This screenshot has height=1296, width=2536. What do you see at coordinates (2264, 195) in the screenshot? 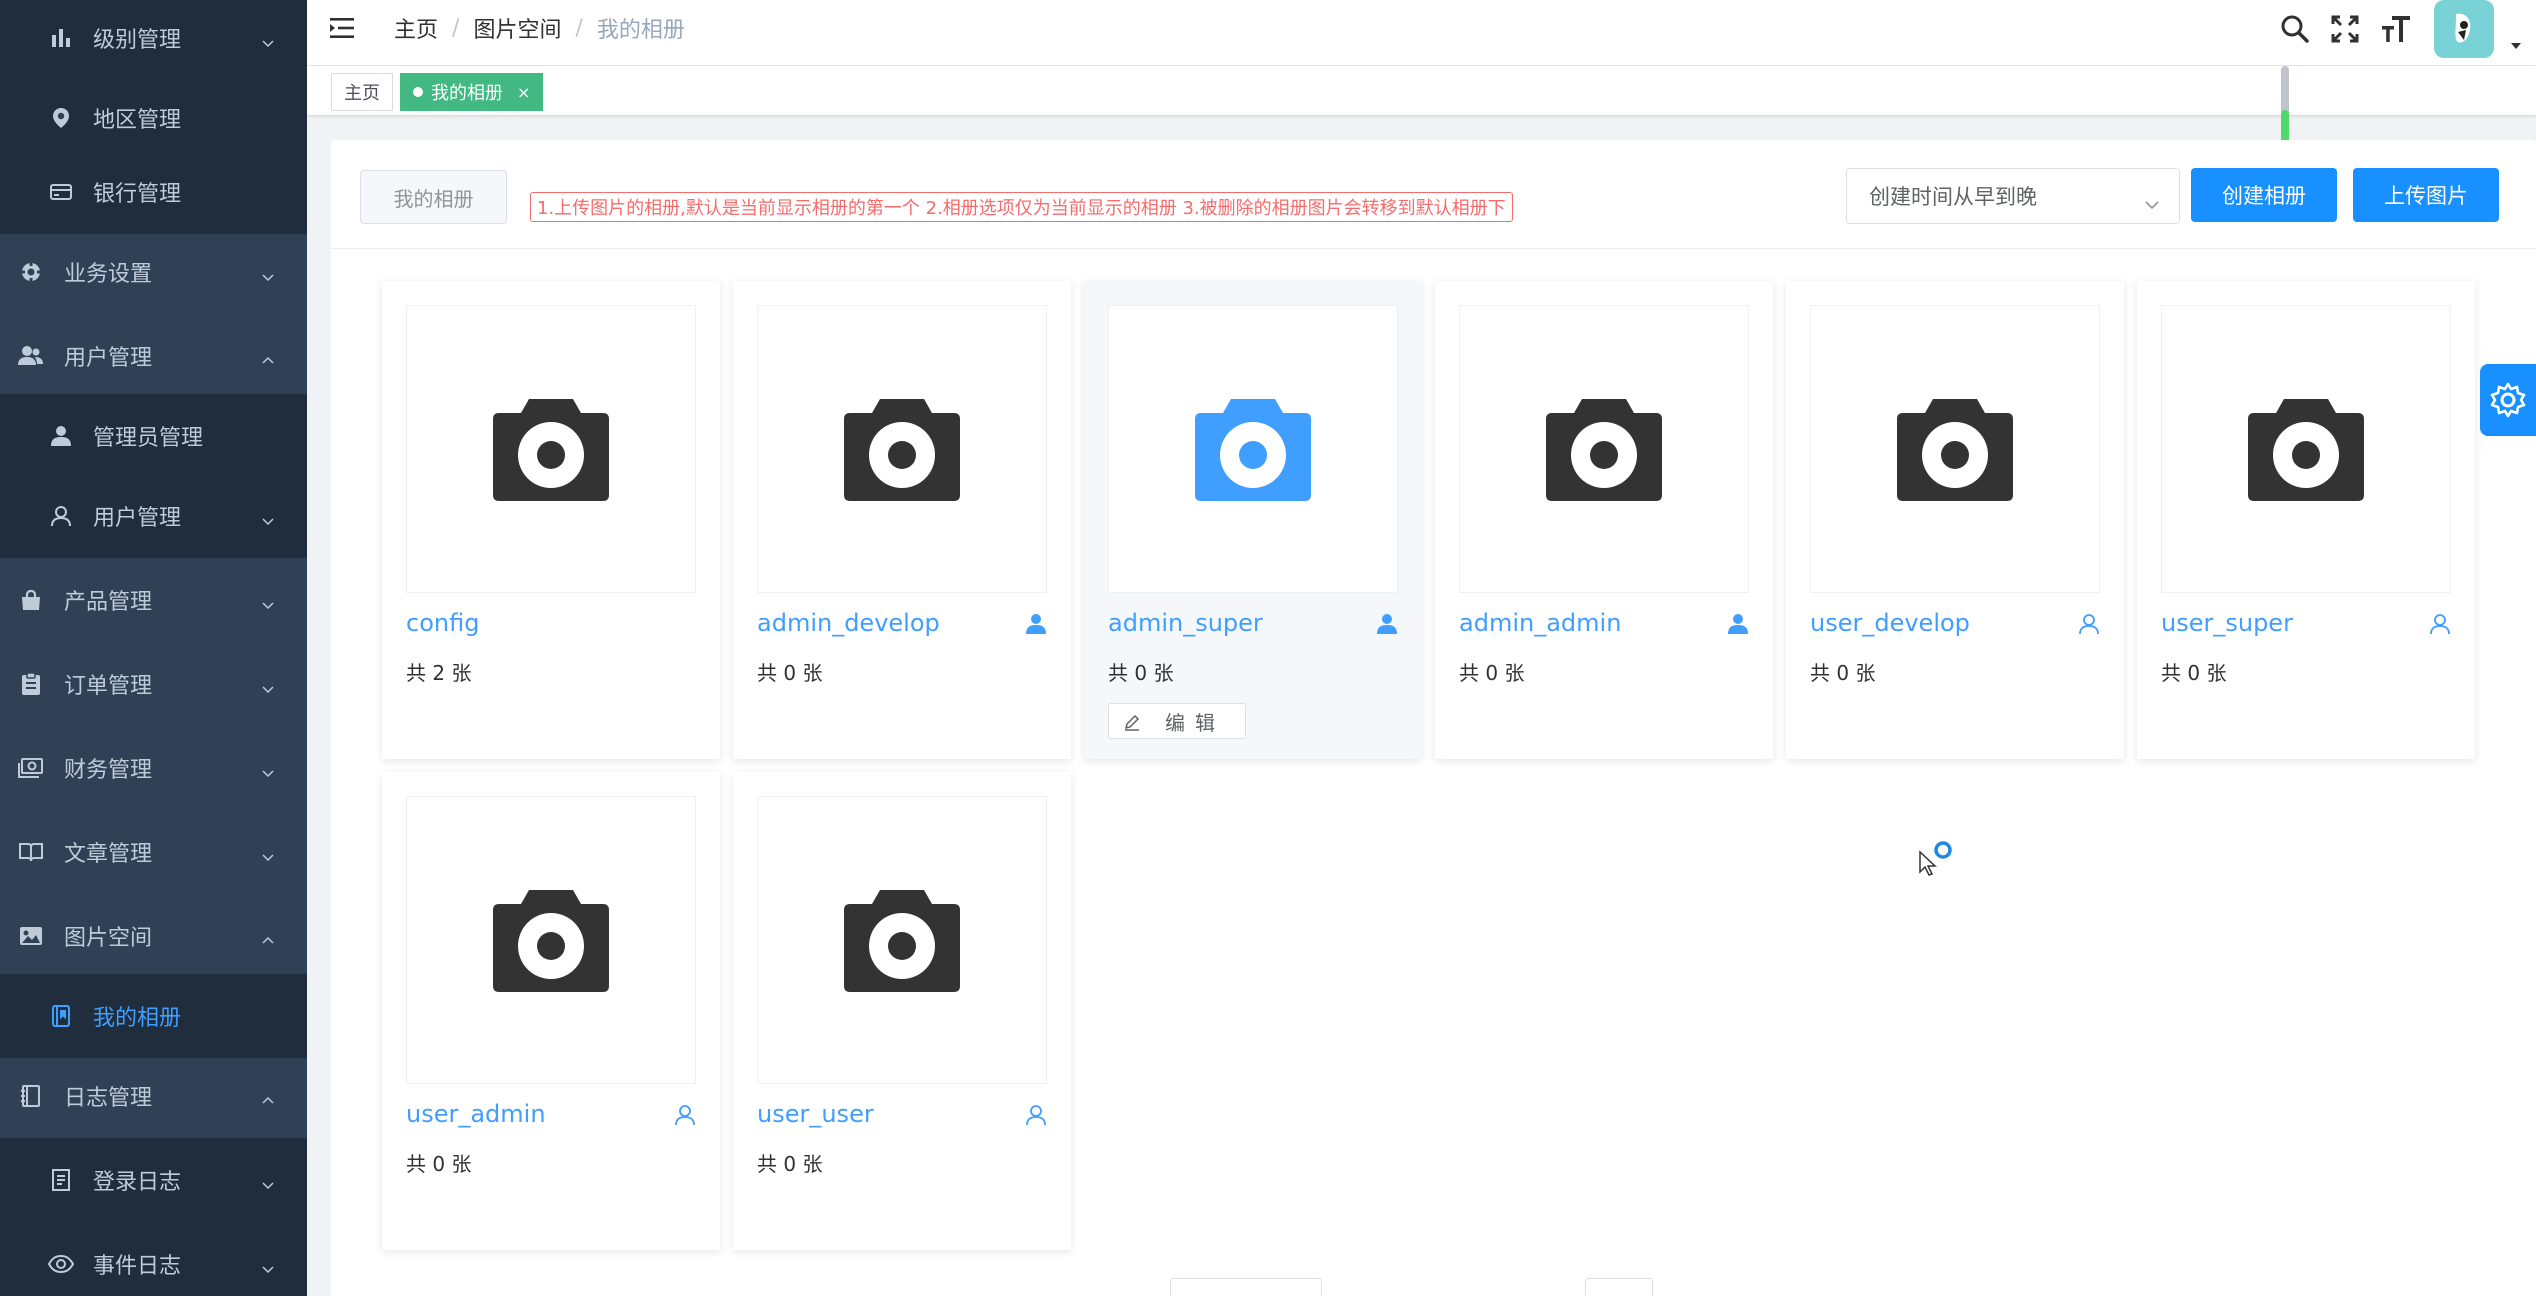
I see `create-album-button: 创建相册` at bounding box center [2264, 195].